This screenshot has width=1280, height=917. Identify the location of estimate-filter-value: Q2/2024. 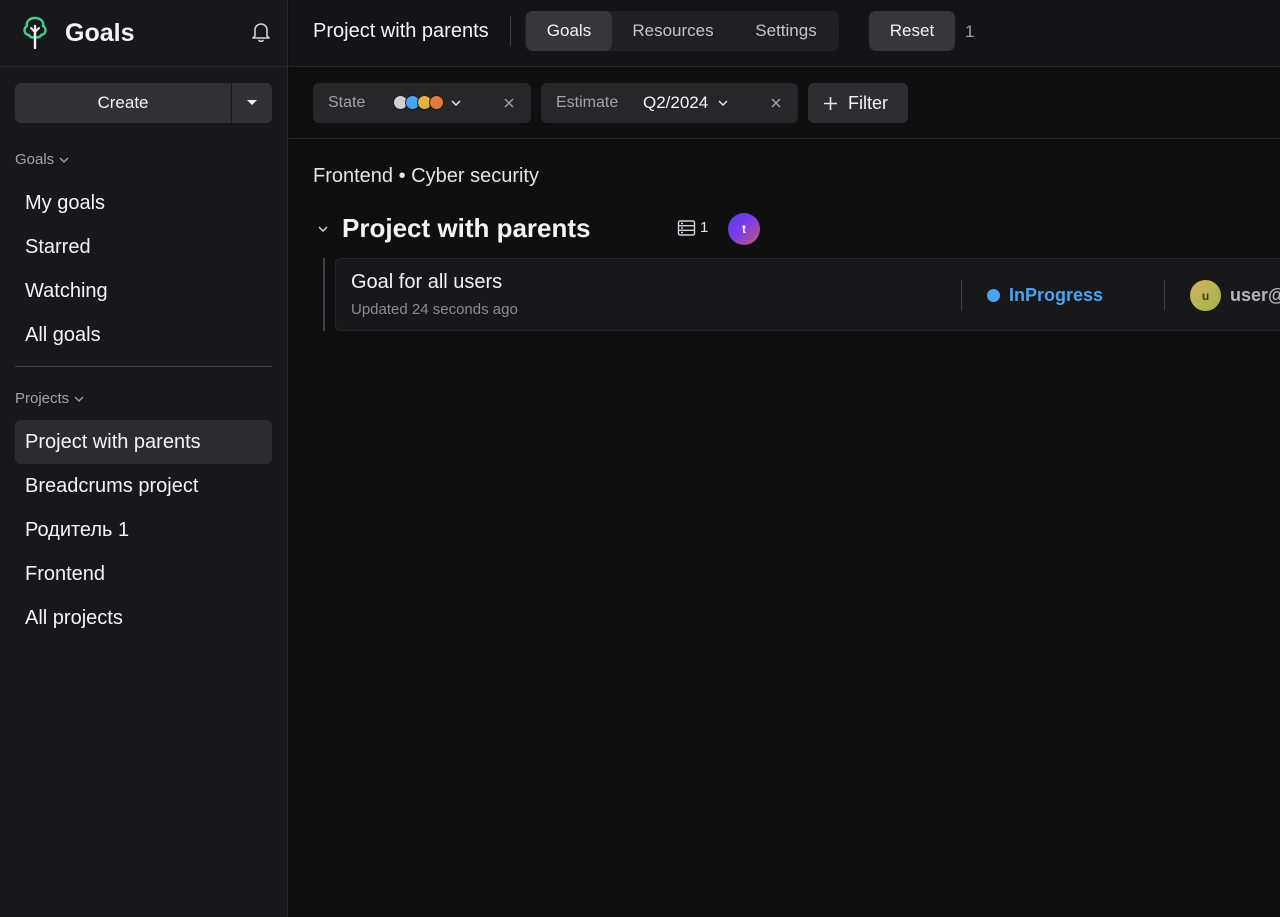
(676, 102).